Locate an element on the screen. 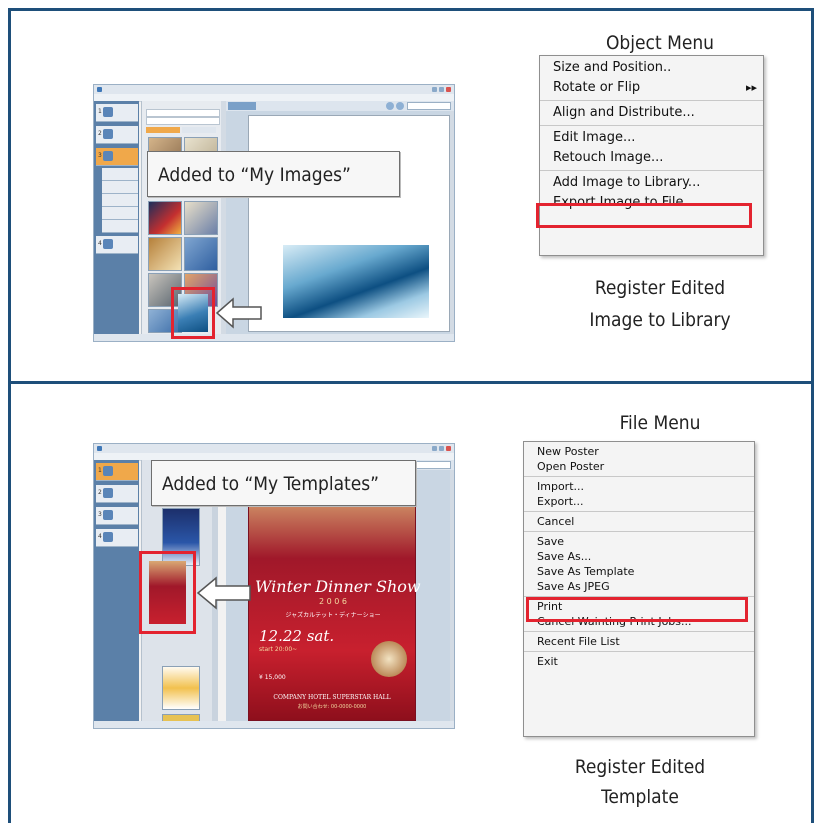 This screenshot has width=816, height=823. canvas-tab is located at coordinates (242, 106).